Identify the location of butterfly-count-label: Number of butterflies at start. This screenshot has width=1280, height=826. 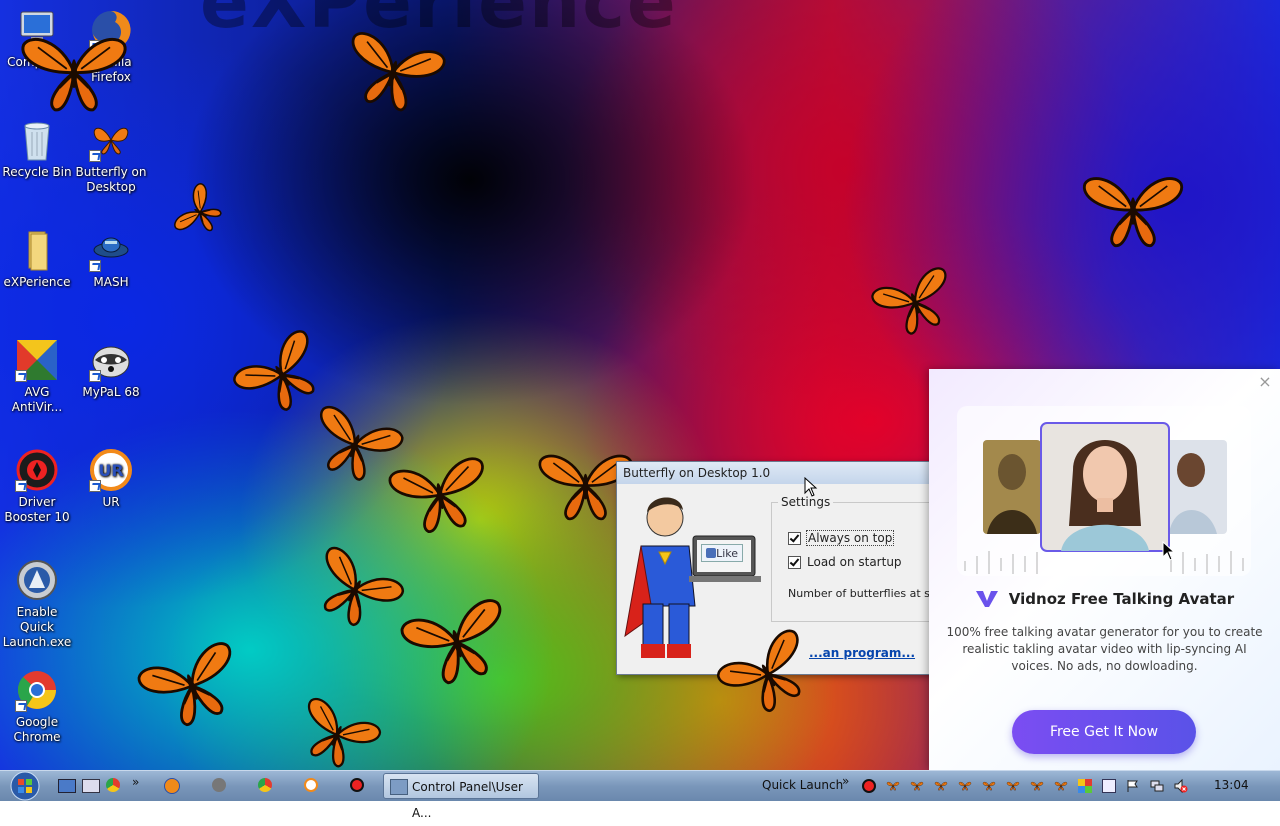
(869, 593).